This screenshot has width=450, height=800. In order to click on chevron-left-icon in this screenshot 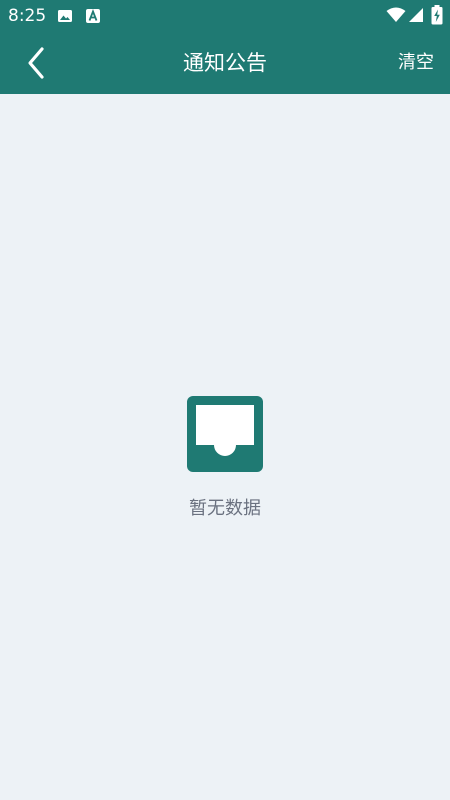, I will do `click(36, 63)`.